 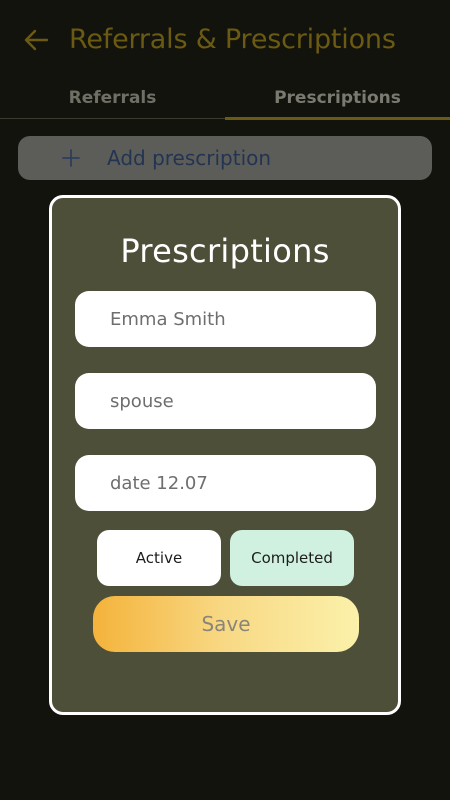 I want to click on app-bar: Referrals & Prescriptions, so click(x=225, y=39).